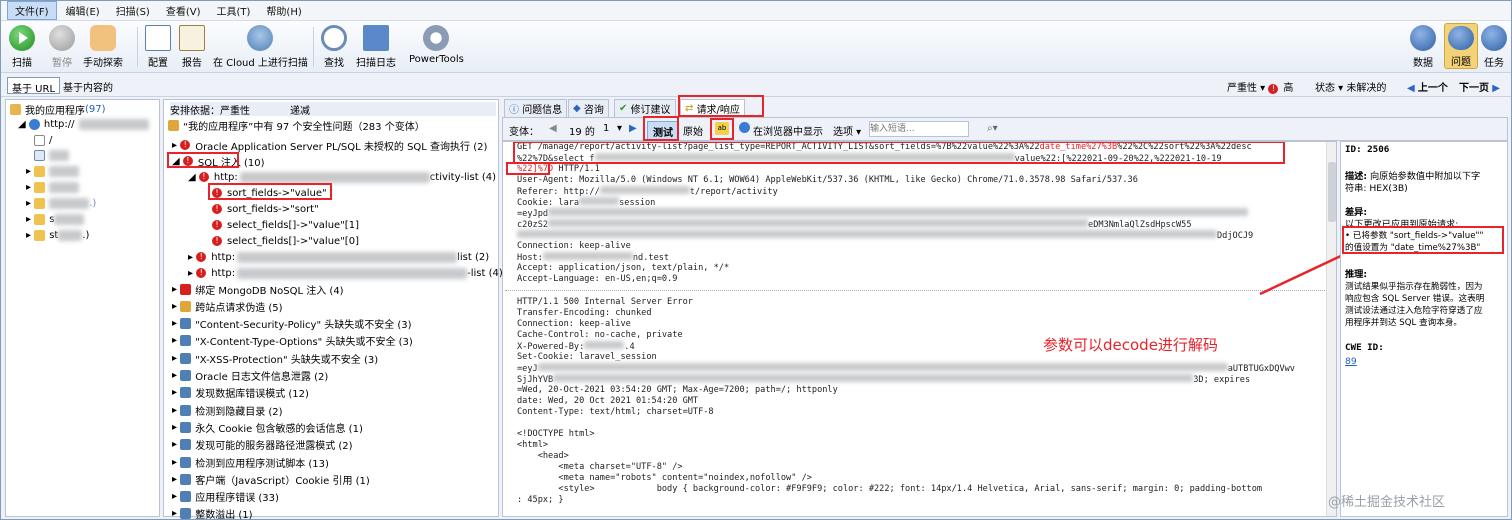 The image size is (1512, 520). Describe the element at coordinates (258, 289) in the screenshot. I see `issue-group: ▸ 绑定 MongoDB NoSQL 注入 (4)` at that location.